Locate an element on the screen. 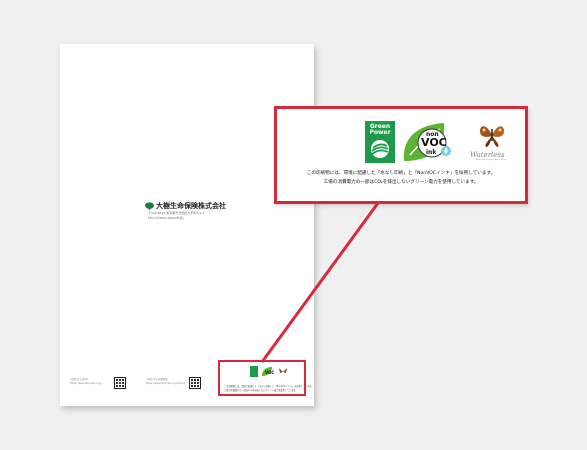 Image resolution: width=587 pixels, height=450 pixels. nonvoc-ink-logo-icon: non VOC ink is located at coordinates (427, 142).